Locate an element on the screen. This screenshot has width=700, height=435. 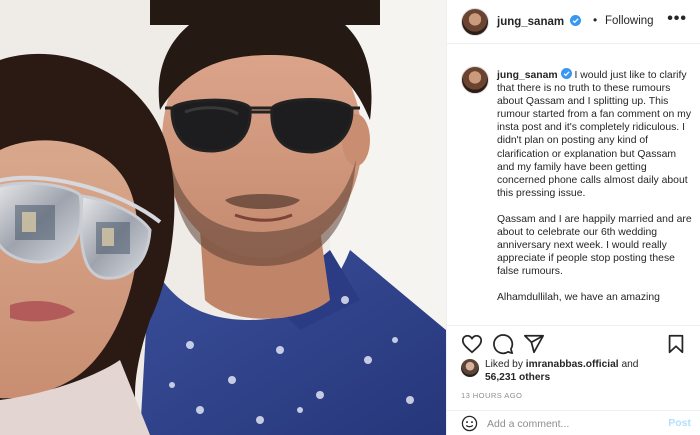
bookmark-icon is located at coordinates (676, 344).